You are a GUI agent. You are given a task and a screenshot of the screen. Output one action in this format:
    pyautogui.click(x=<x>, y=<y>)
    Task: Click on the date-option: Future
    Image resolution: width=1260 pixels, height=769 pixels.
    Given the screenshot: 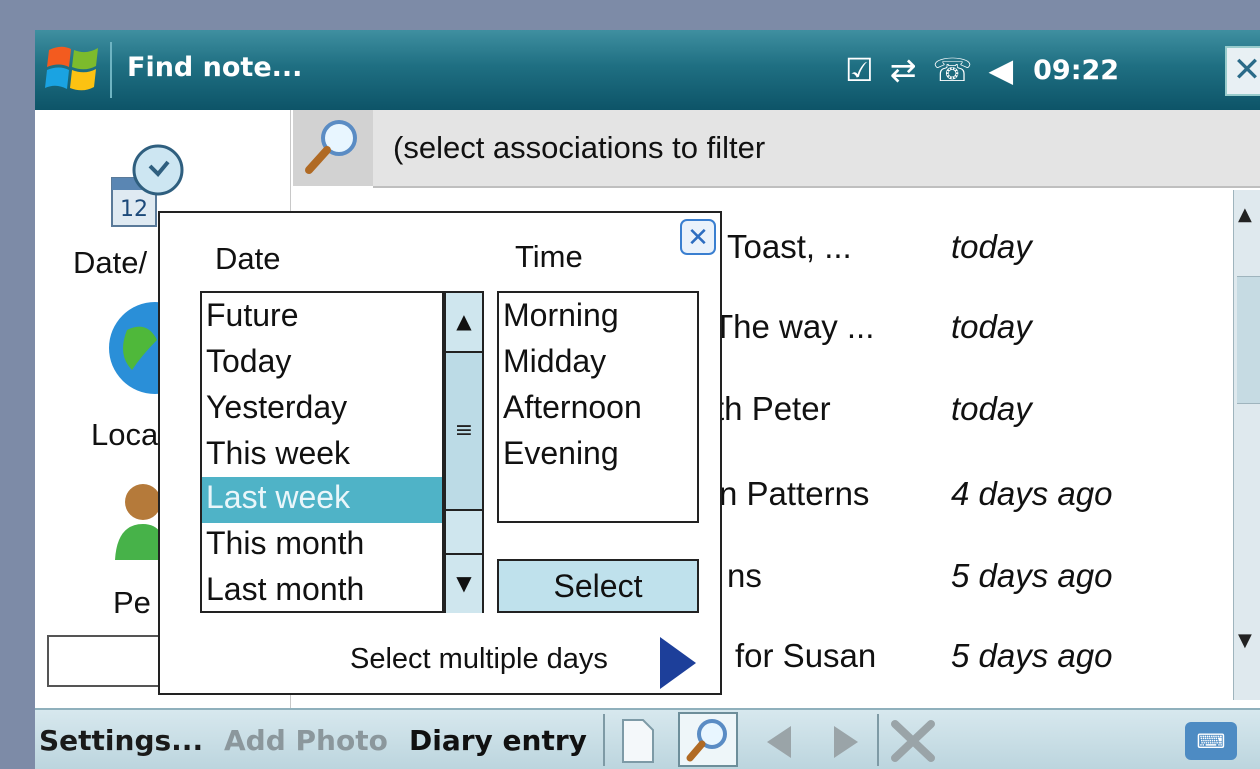 What is the action you would take?
    pyautogui.click(x=252, y=315)
    